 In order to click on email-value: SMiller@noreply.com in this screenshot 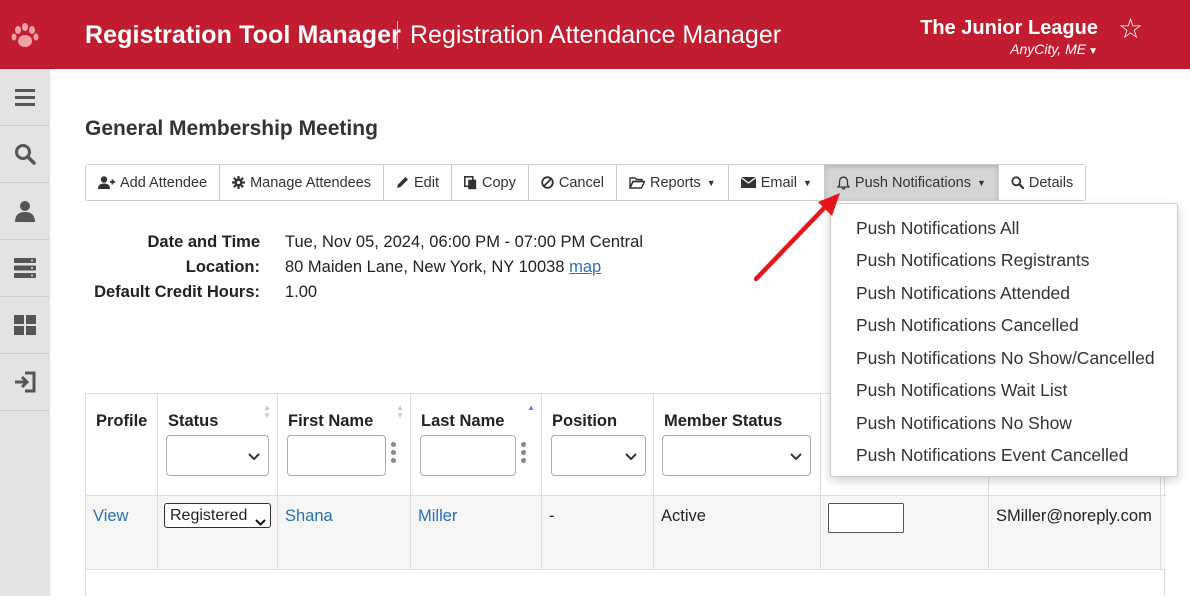, I will do `click(1074, 516)`.